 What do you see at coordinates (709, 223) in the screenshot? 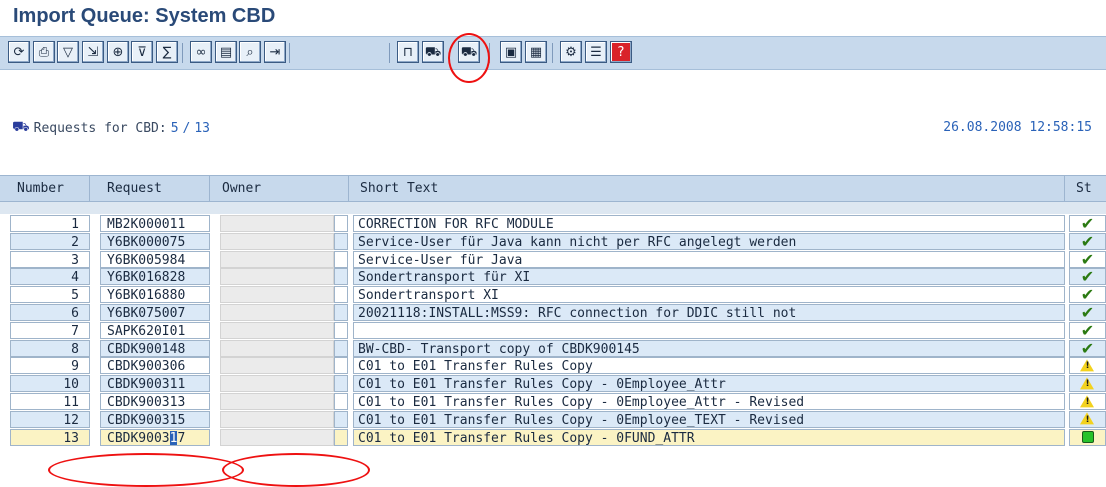
I see `cell-short-text: CORRECTION FOR RFC MODULE` at bounding box center [709, 223].